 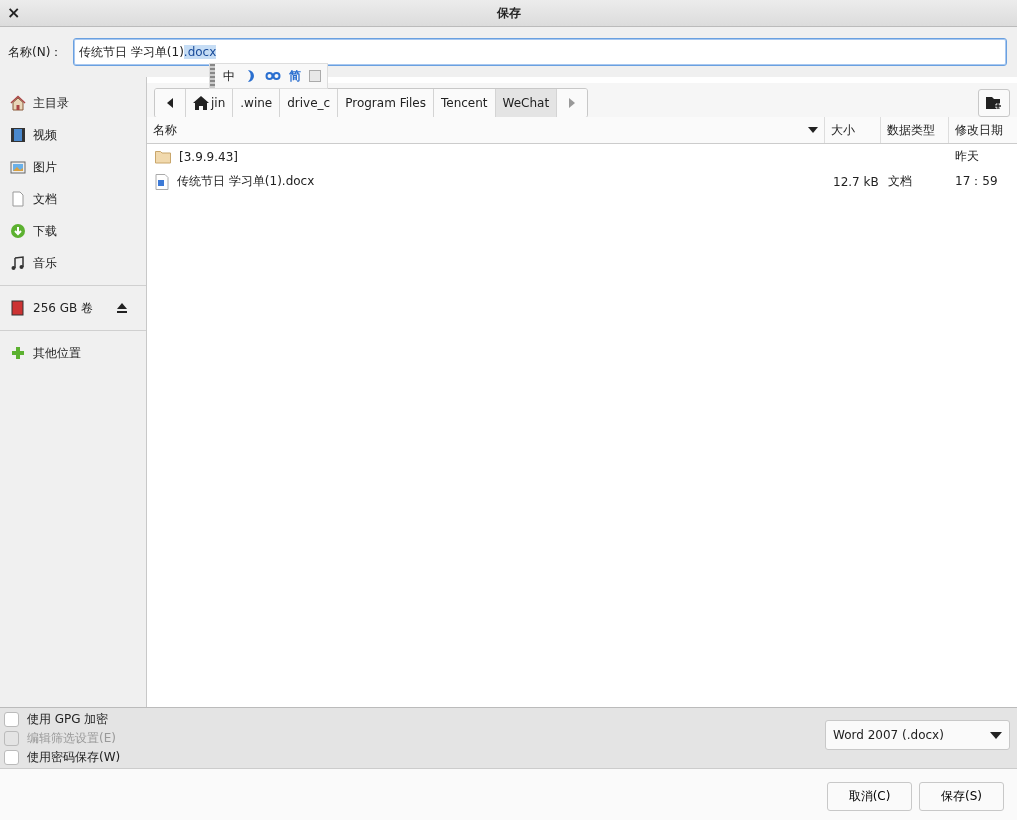 I want to click on file-type: 文档, so click(x=900, y=181).